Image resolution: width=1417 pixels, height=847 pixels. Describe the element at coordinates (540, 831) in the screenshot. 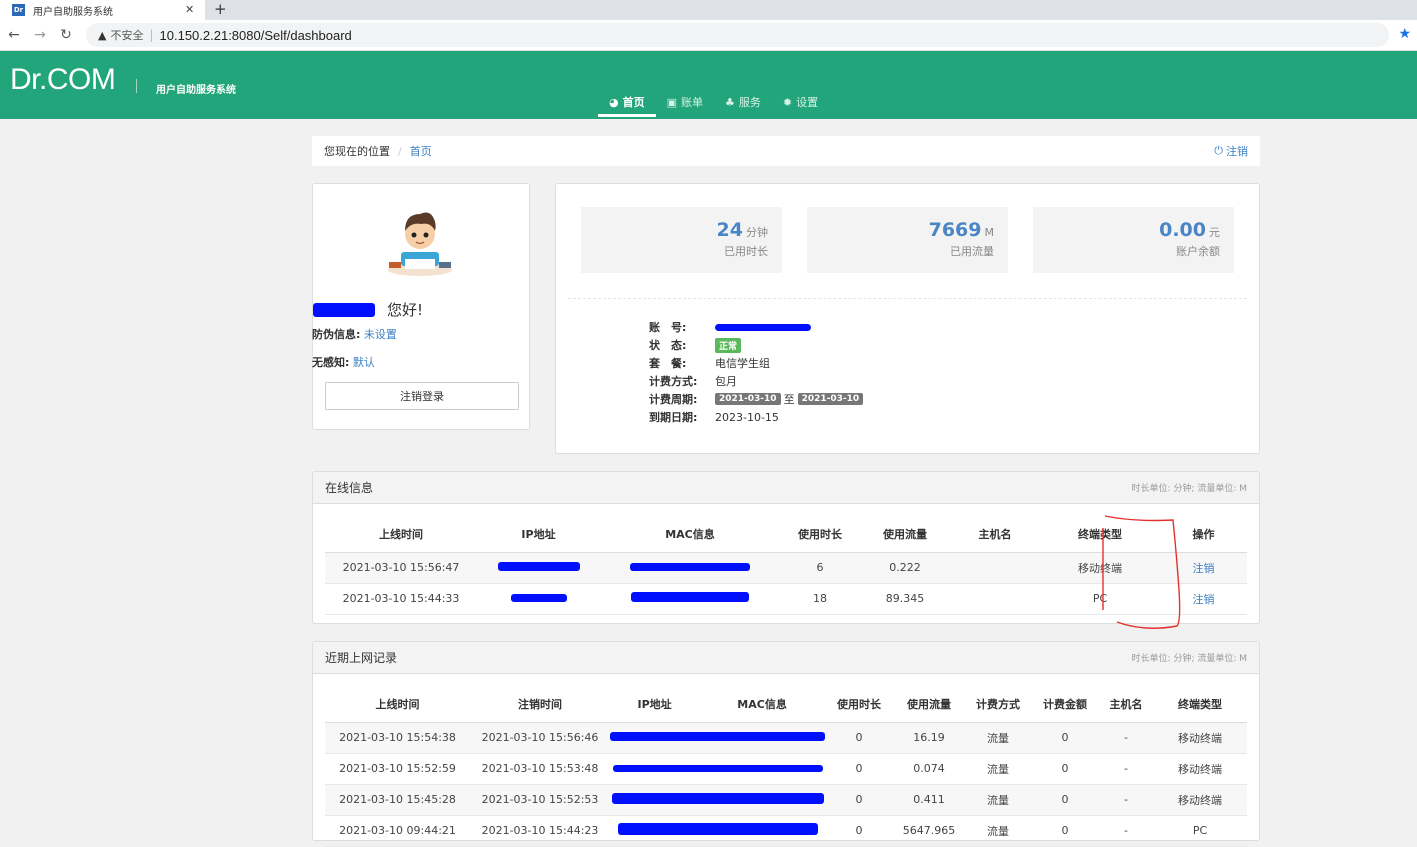

I see `cell-logout: 2021-03-10 15:44:23` at that location.